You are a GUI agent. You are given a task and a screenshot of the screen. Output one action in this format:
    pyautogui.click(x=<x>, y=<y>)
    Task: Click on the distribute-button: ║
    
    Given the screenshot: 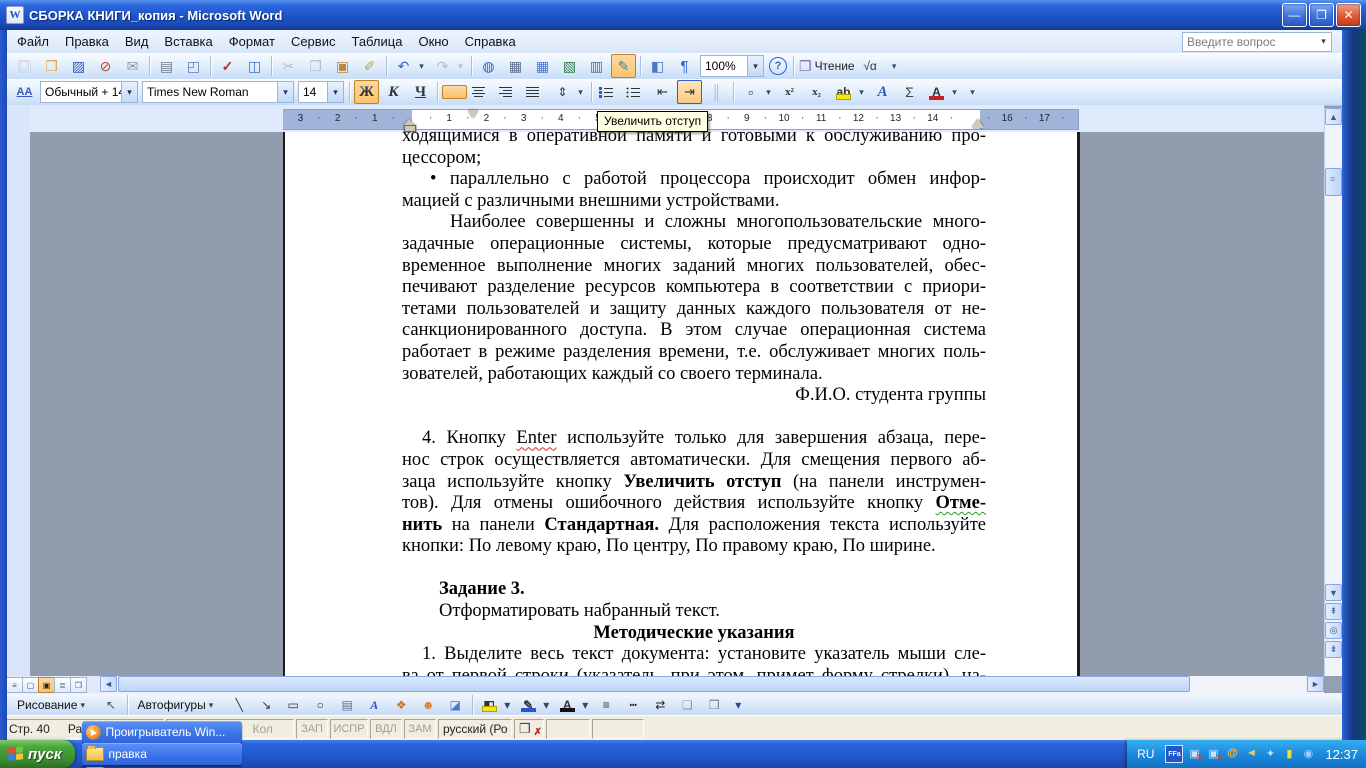 What is the action you would take?
    pyautogui.click(x=716, y=92)
    